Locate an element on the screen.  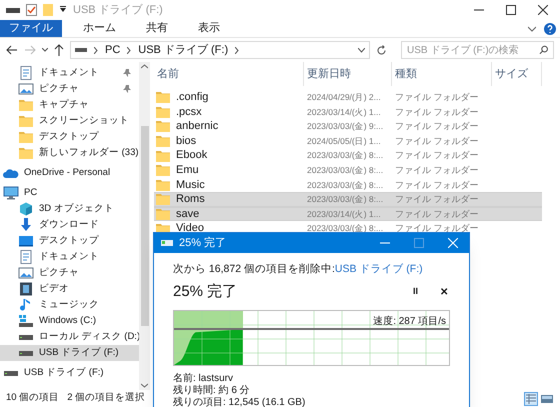
file-row: Ebook 2023/03/03/(金) 8:... ファイル フォルダー is located at coordinates (348, 155).